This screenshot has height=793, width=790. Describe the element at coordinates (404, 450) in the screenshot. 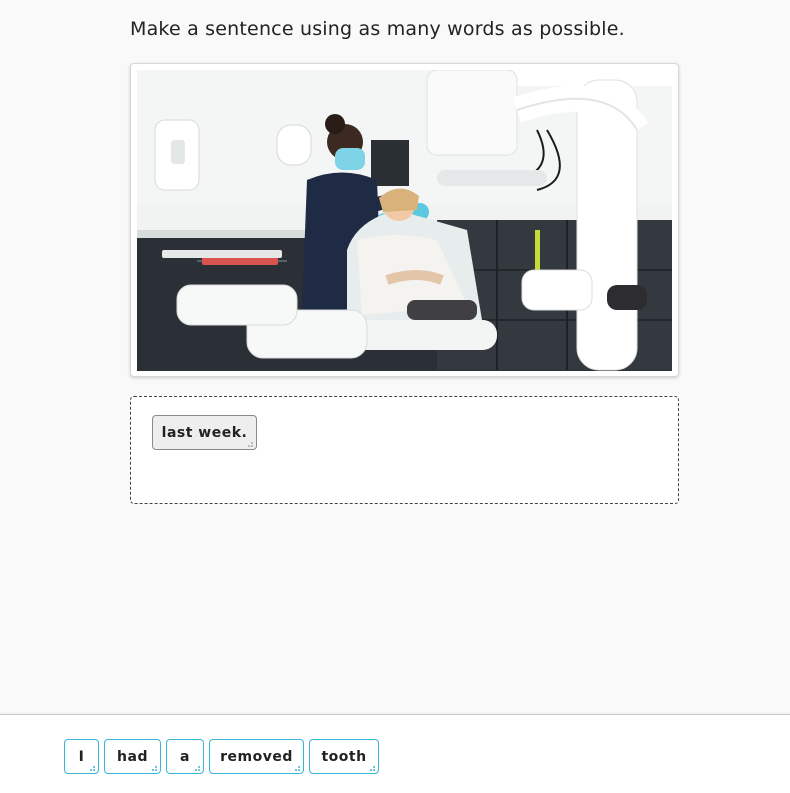

I see `answer-drop-zone: last week.` at that location.